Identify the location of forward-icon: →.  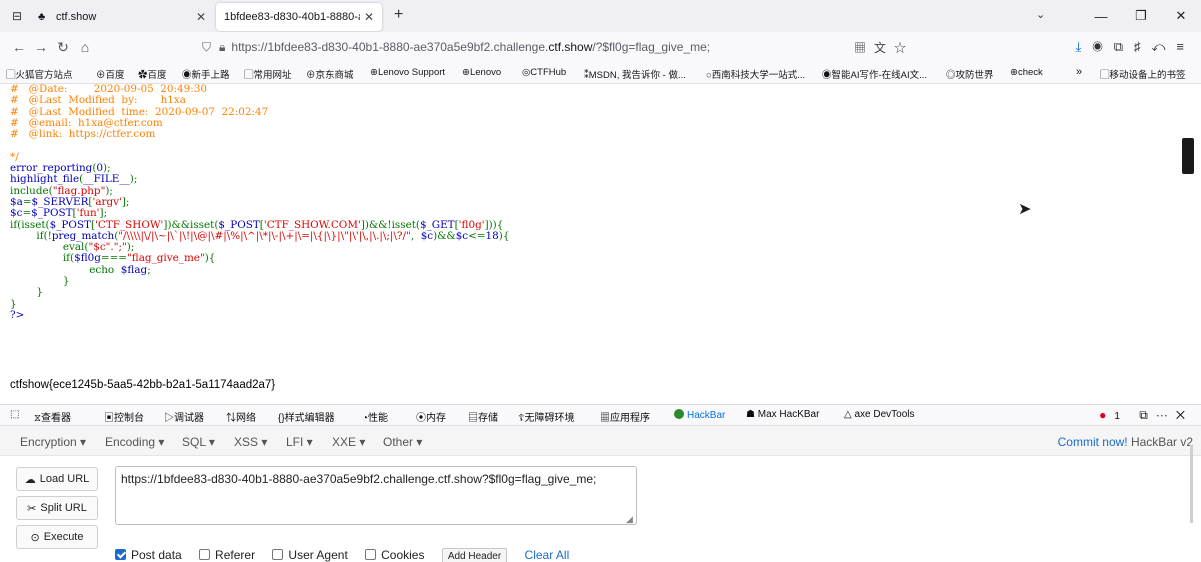
(41, 47).